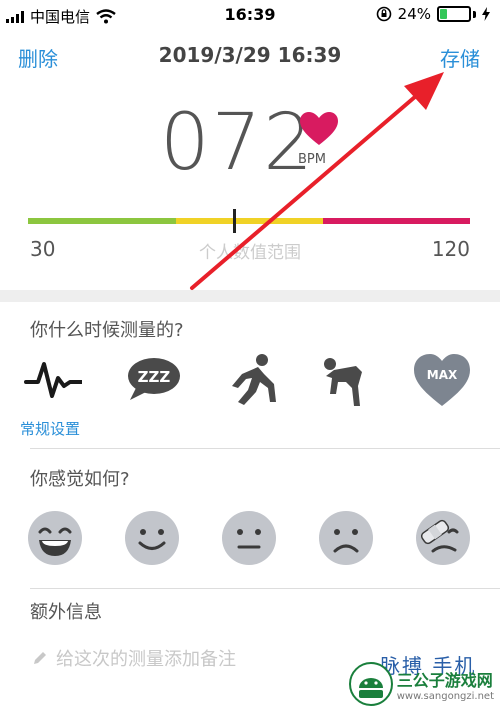 Image resolution: width=500 pixels, height=710 pixels. What do you see at coordinates (107, 330) in the screenshot?
I see `when-title: 你什么时候测量的?` at bounding box center [107, 330].